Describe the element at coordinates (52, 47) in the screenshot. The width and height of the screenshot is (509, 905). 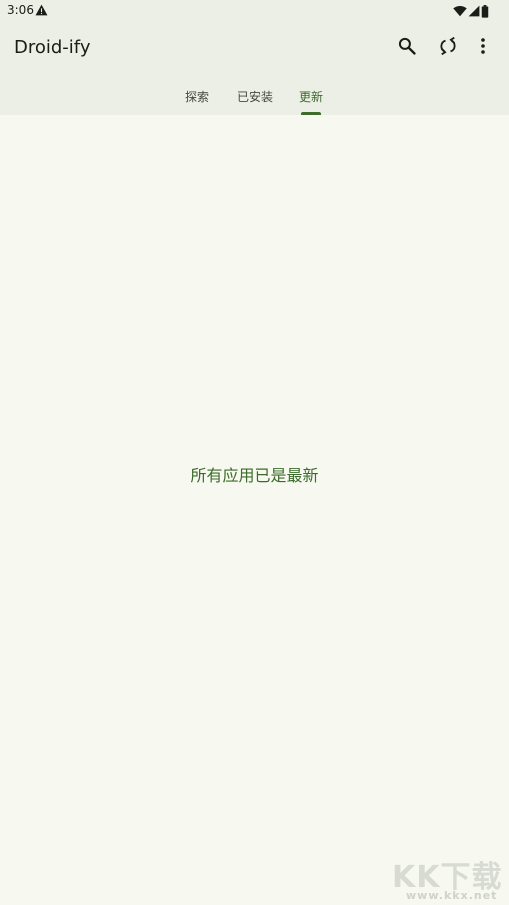
I see `app-title: Droid-ify` at that location.